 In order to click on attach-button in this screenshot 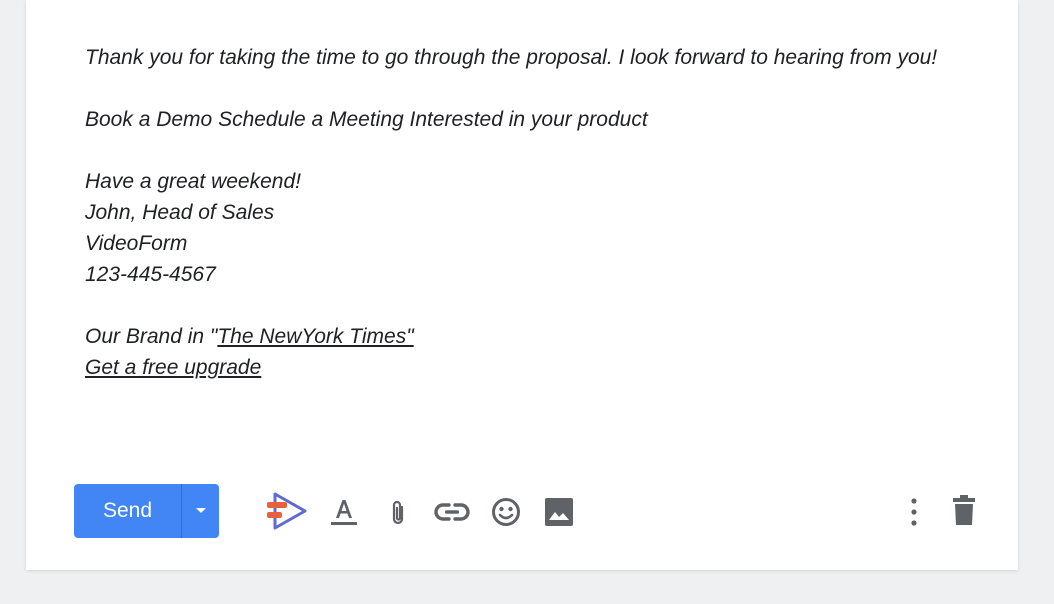, I will do `click(399, 514)`.